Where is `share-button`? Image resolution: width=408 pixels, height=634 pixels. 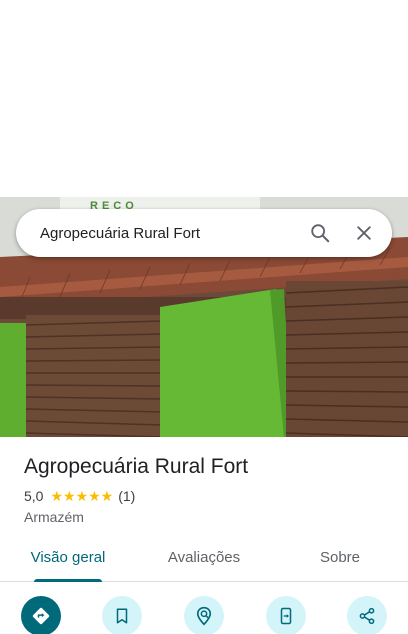 share-button is located at coordinates (367, 615).